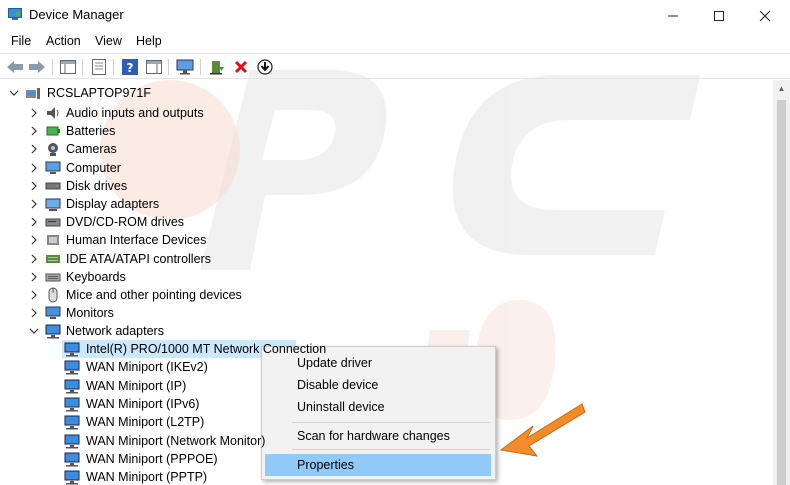 The height and width of the screenshot is (485, 790). I want to click on window-title: Device Manager, so click(76, 14).